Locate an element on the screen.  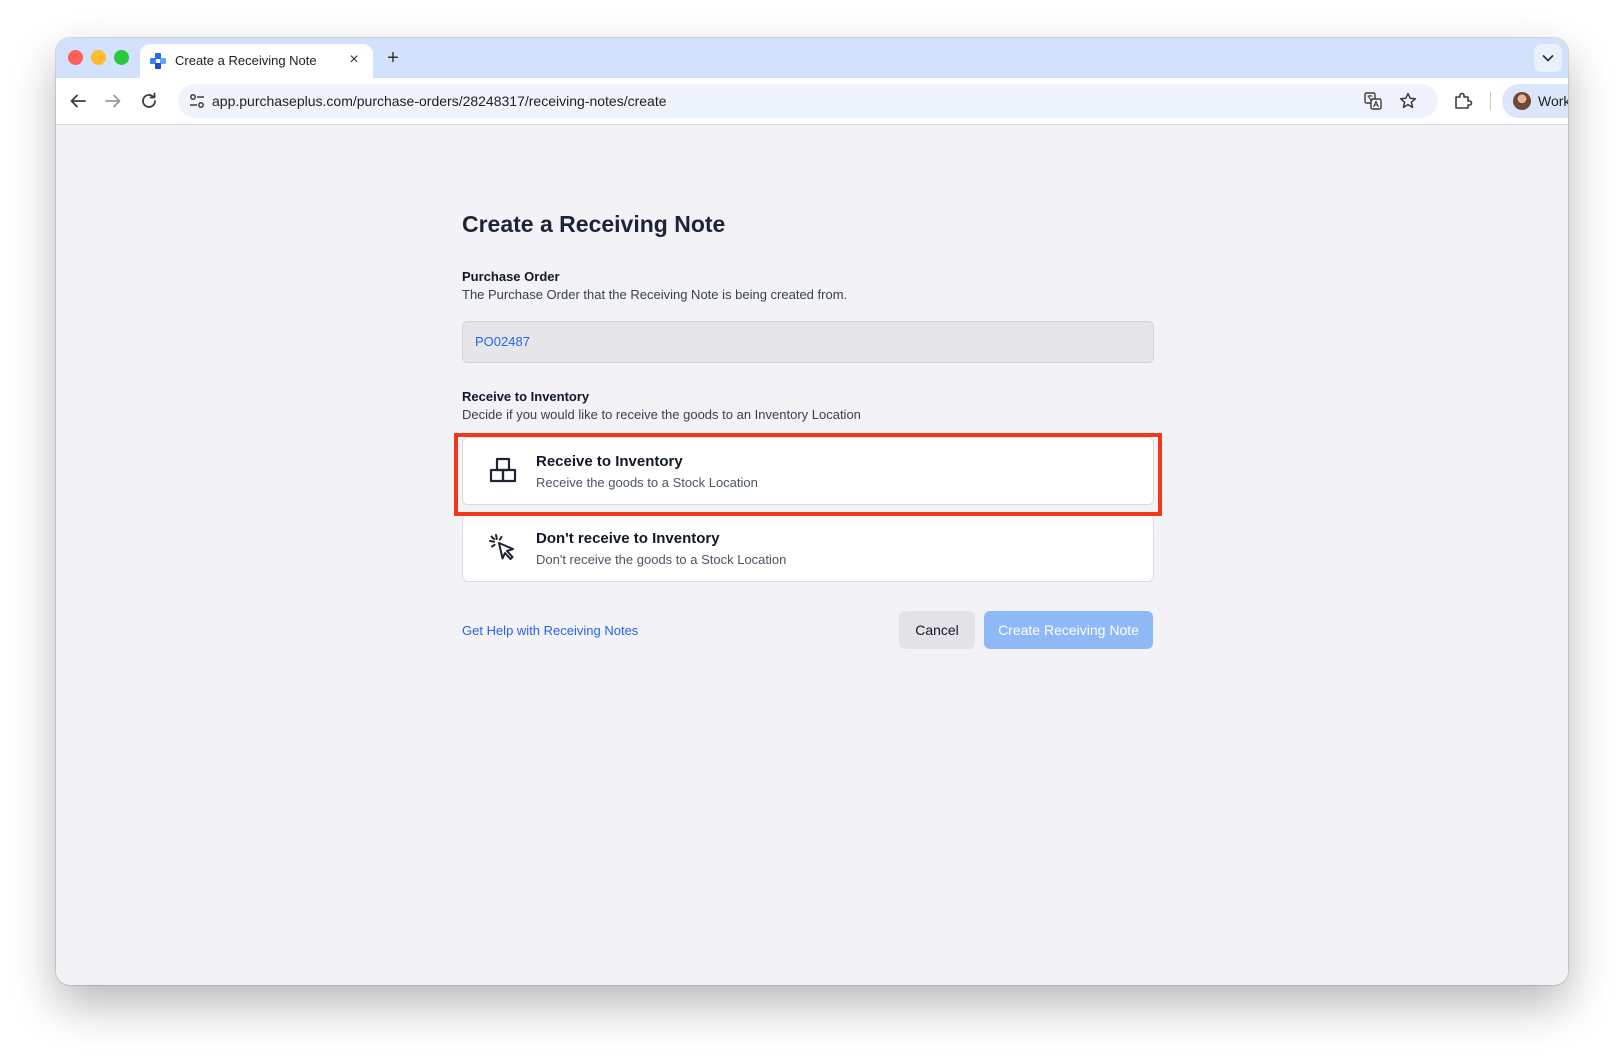
profile-button: Work is located at coordinates (1535, 101).